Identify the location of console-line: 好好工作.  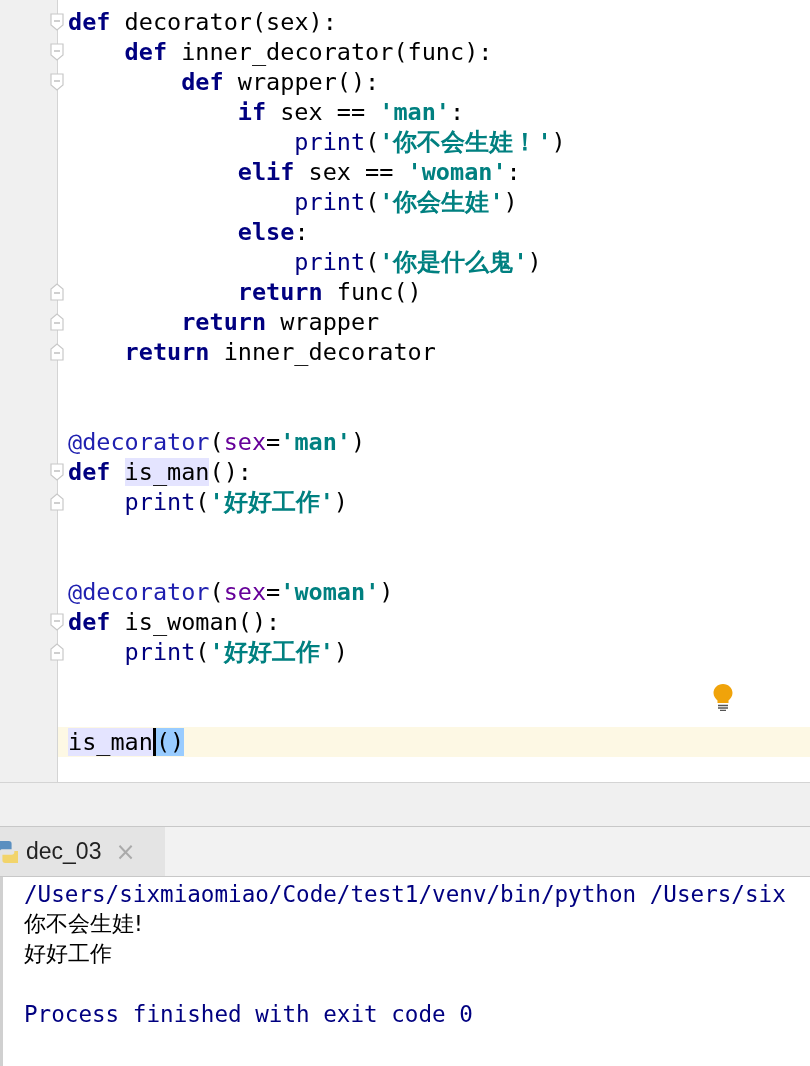
(68, 954).